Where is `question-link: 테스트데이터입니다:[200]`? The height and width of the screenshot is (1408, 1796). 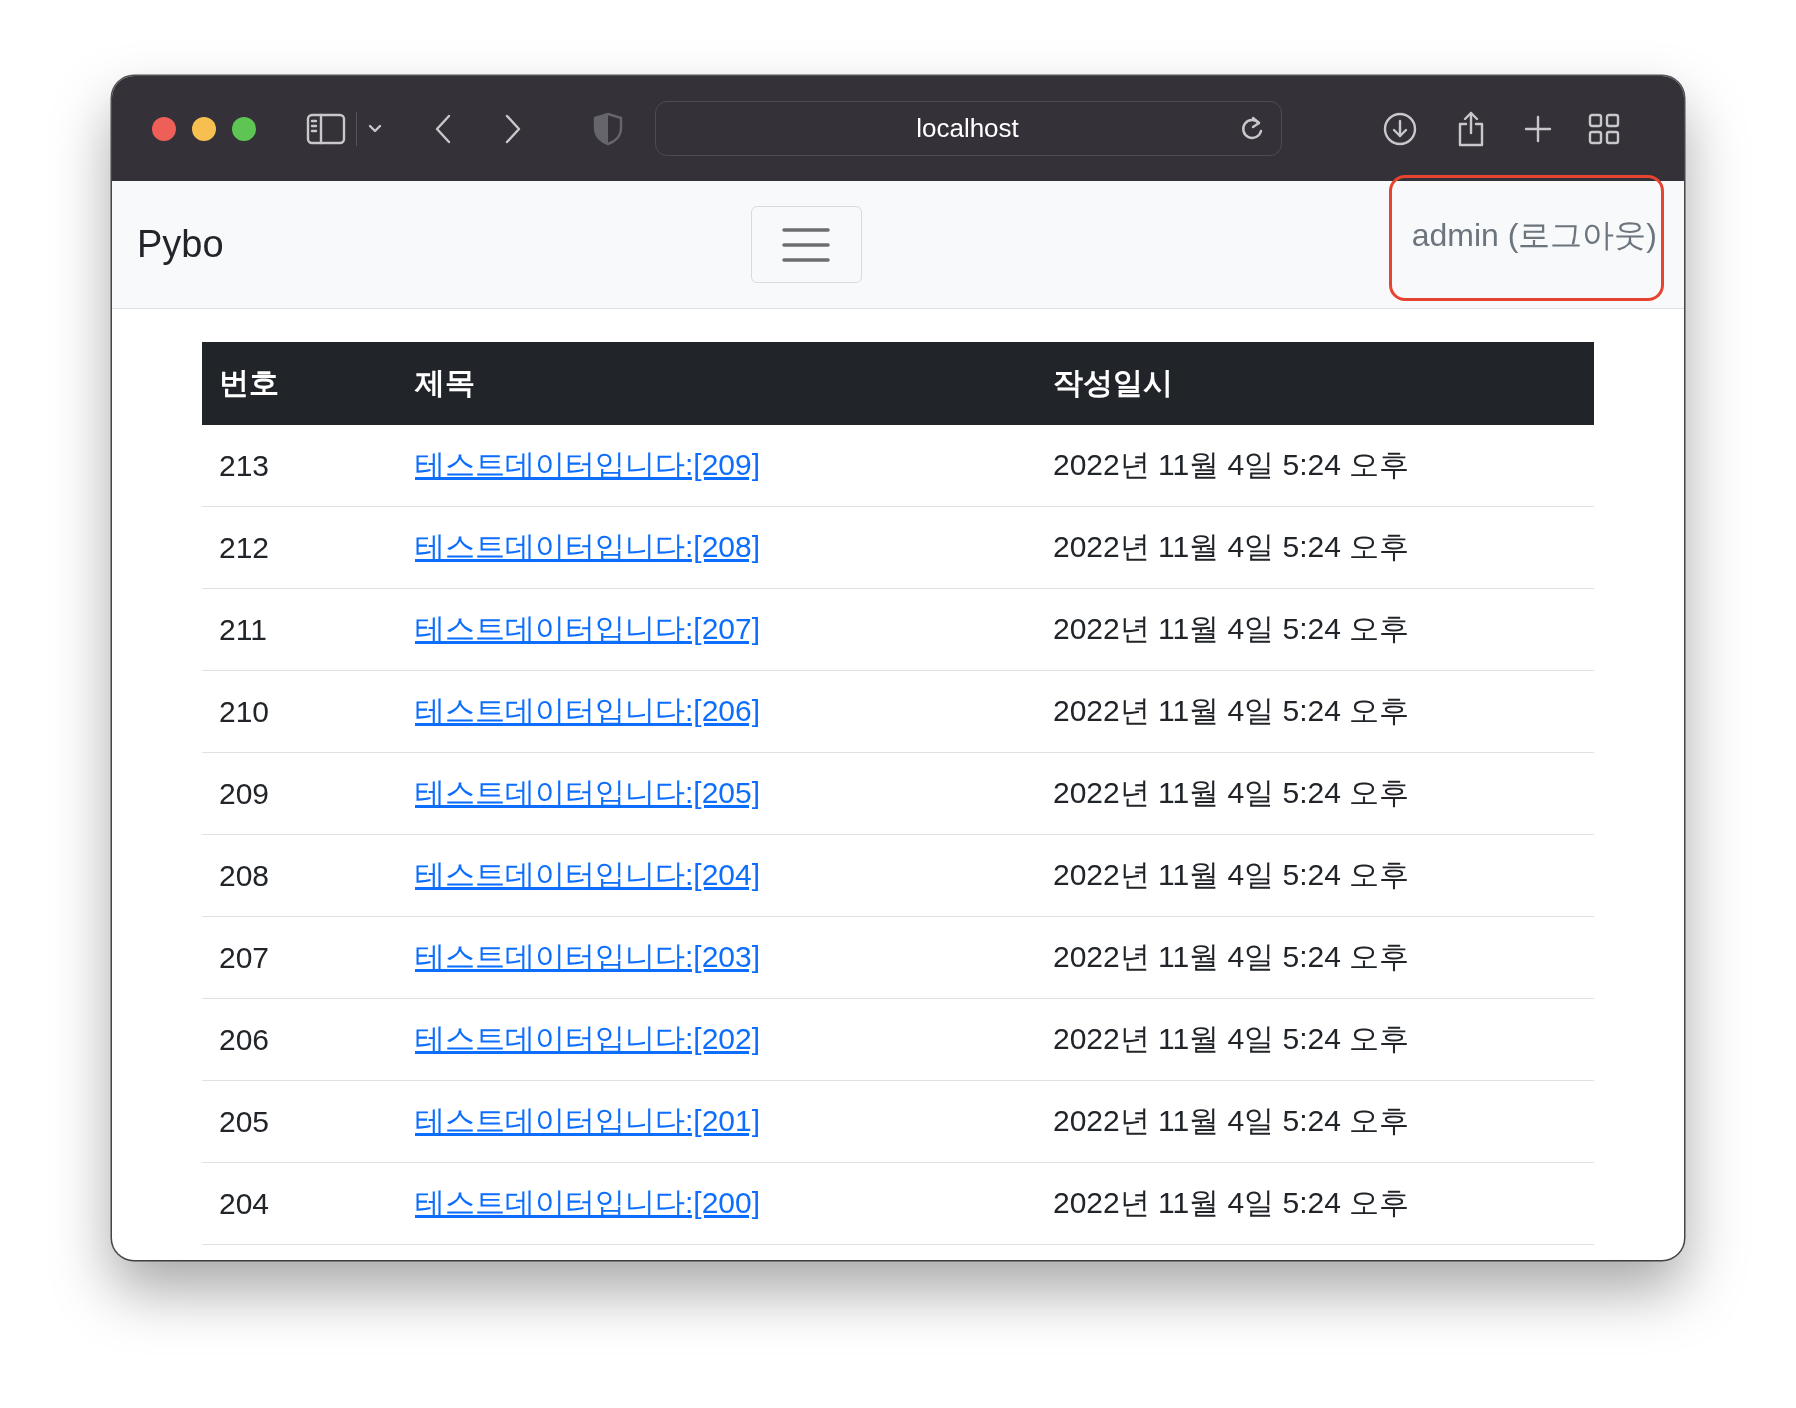 question-link: 테스트데이터입니다:[200] is located at coordinates (588, 1202).